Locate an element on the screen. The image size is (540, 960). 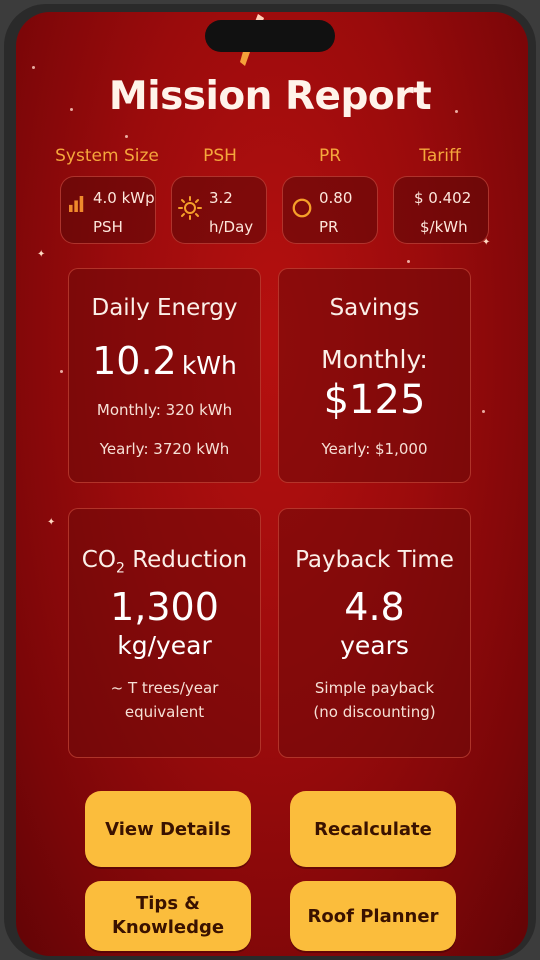
param-unit: PR is located at coordinates (329, 227).